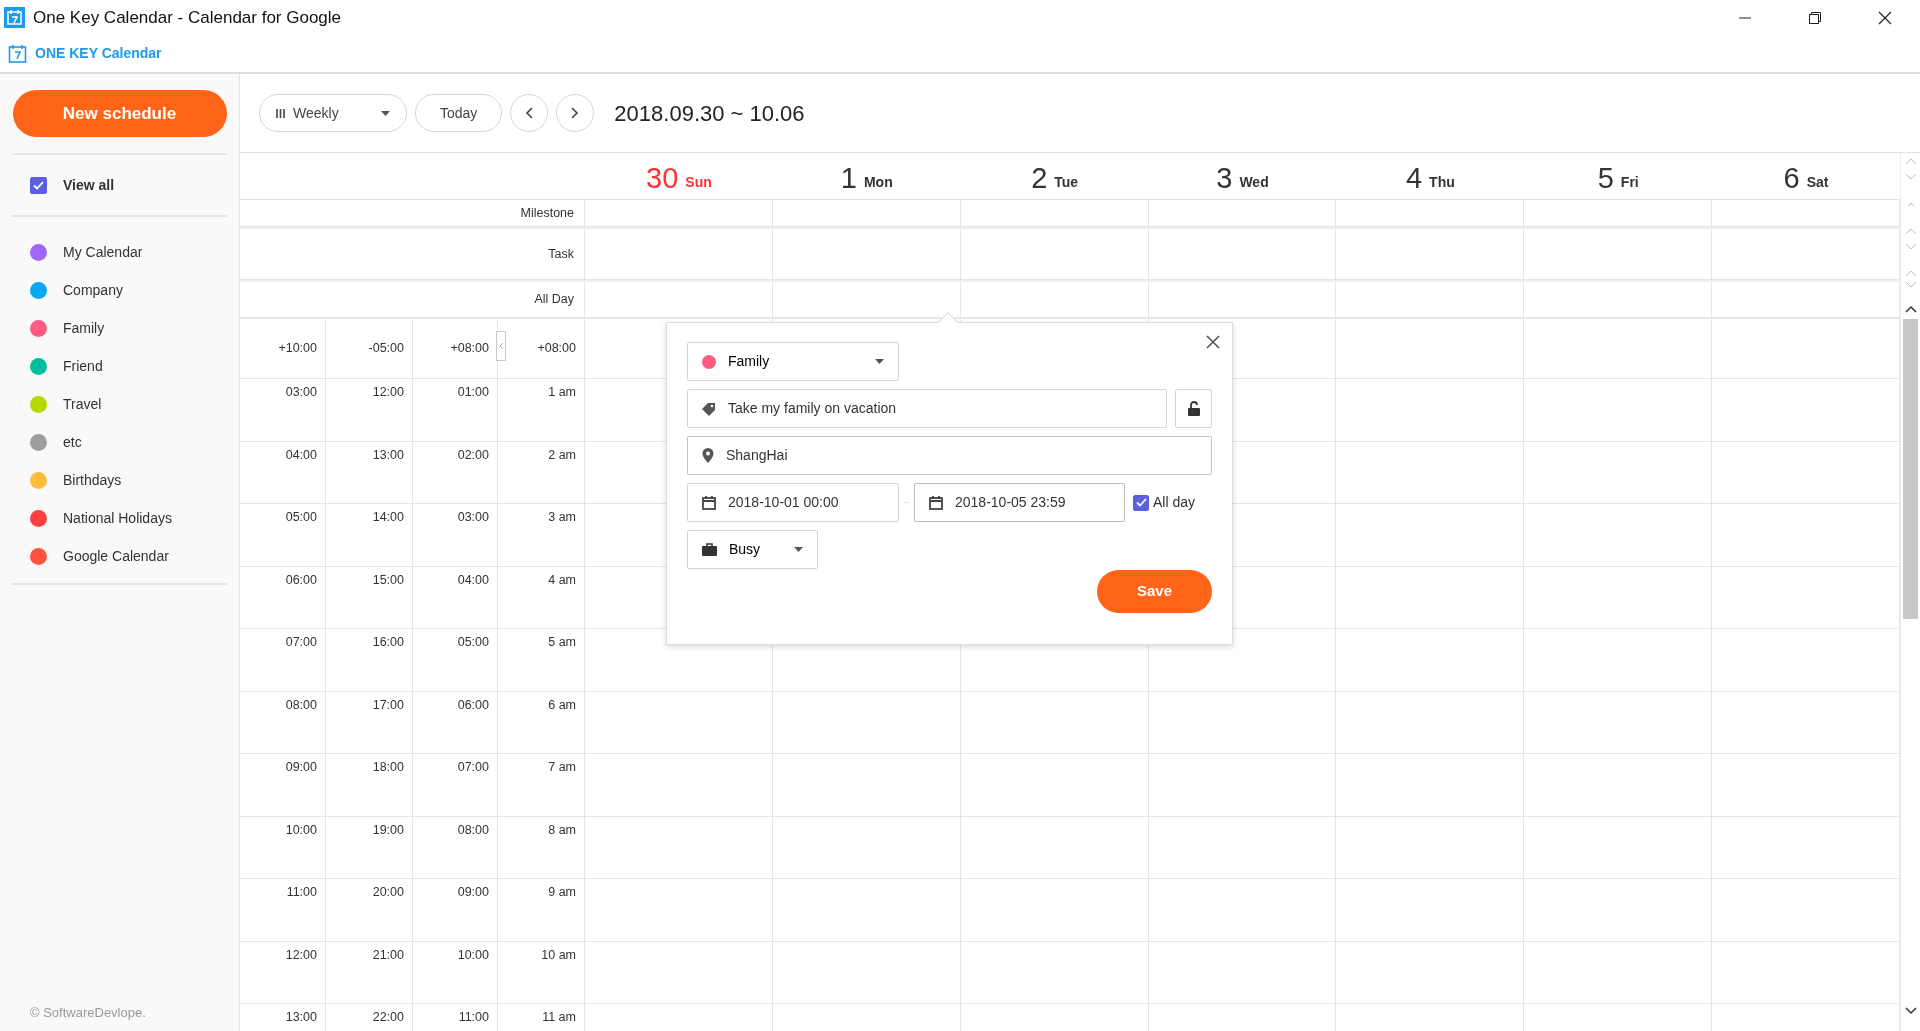 The width and height of the screenshot is (1920, 1031). I want to click on calendar-item: Travel, so click(119, 404).